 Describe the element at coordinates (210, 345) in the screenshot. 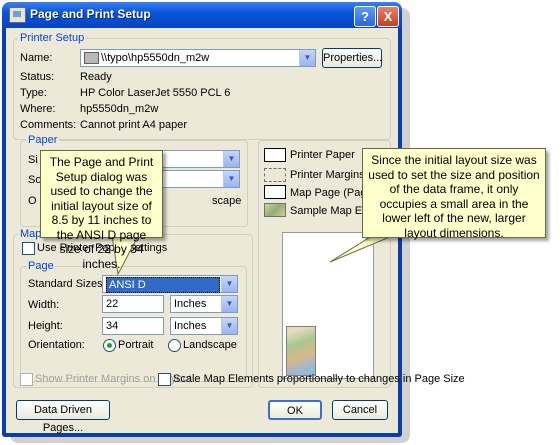

I see `landscape-label: Landscape` at that location.